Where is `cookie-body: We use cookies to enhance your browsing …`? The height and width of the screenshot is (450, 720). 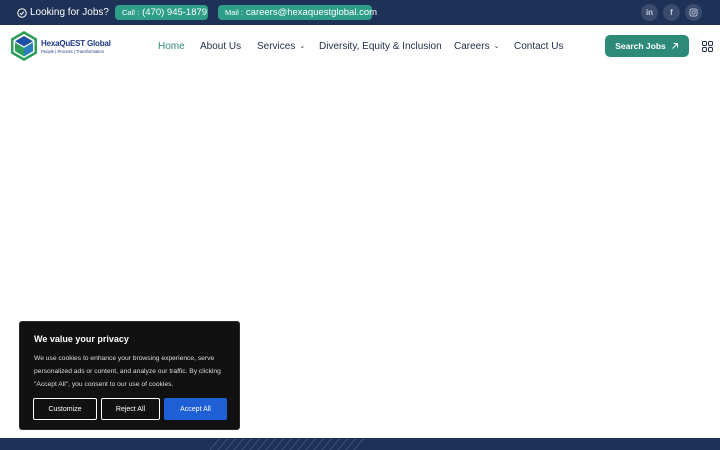 cookie-body: We use cookies to enhance your browsing … is located at coordinates (127, 371).